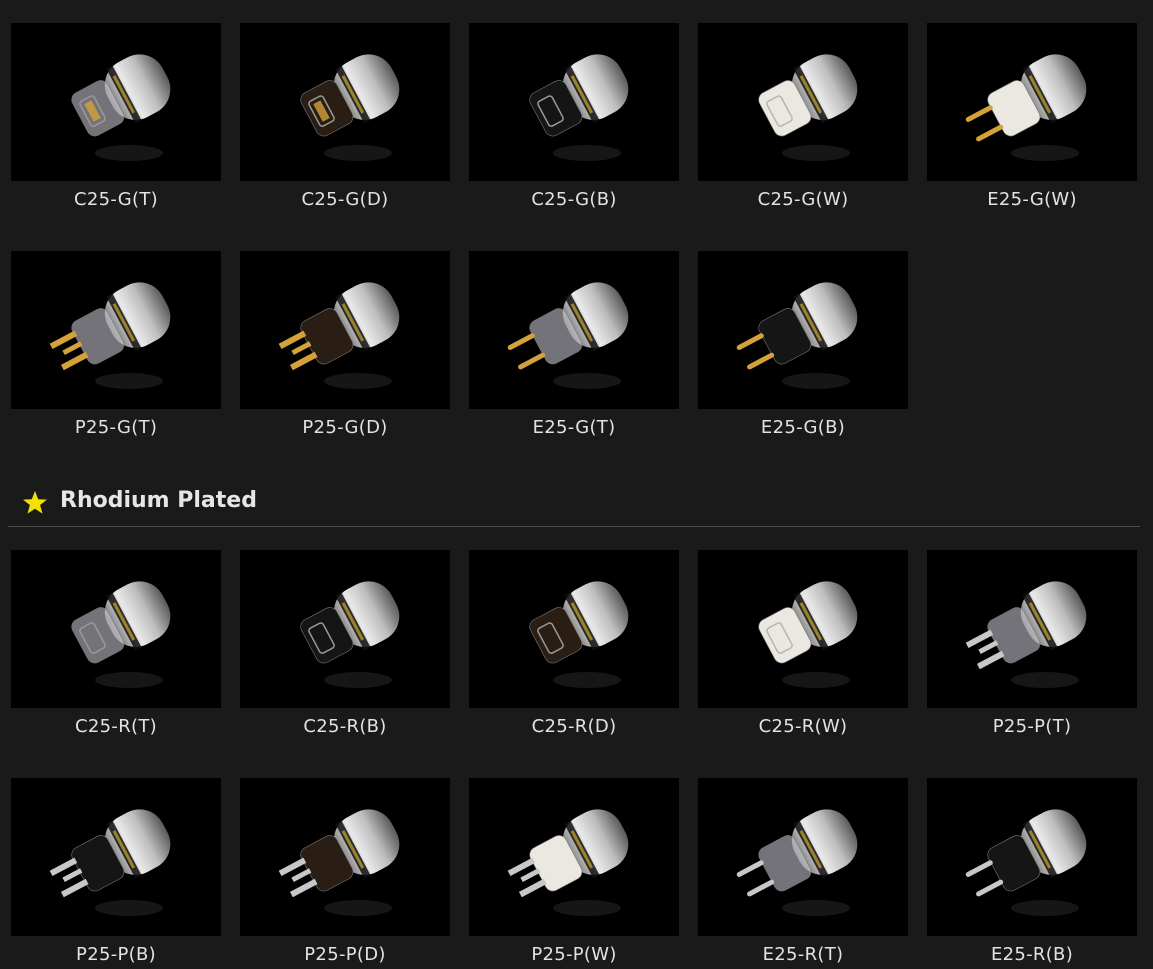  Describe the element at coordinates (803, 954) in the screenshot. I see `product-label: E25-R(T)` at that location.